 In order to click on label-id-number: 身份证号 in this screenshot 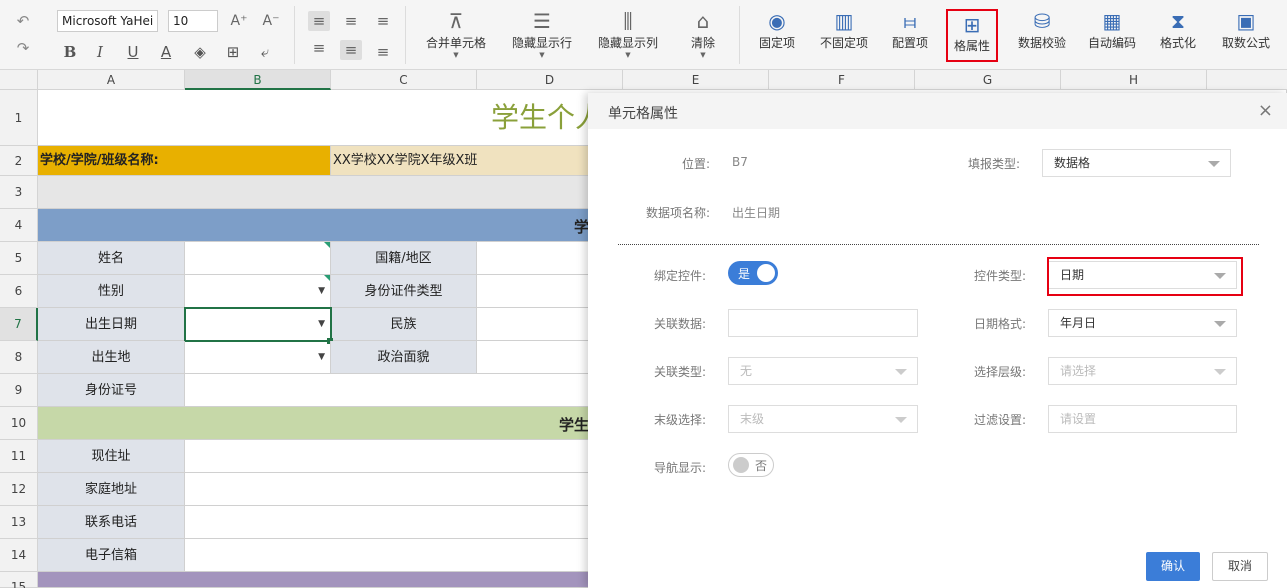, I will do `click(111, 390)`.